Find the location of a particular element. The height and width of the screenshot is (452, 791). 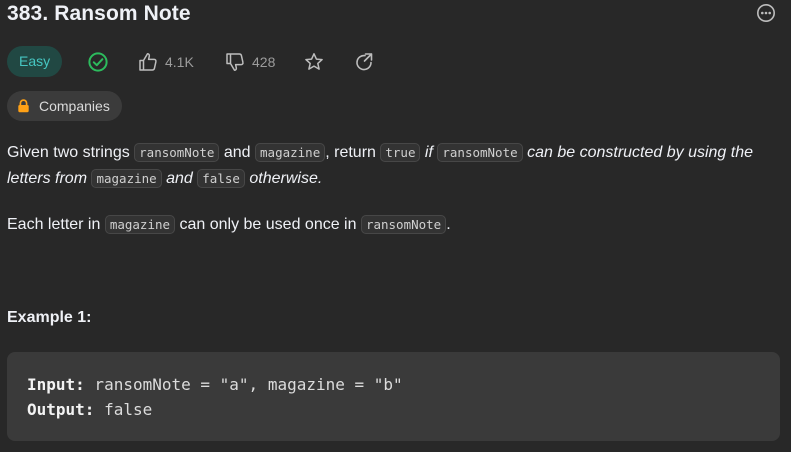

problem-title: 383. Ransom Note is located at coordinates (99, 13).